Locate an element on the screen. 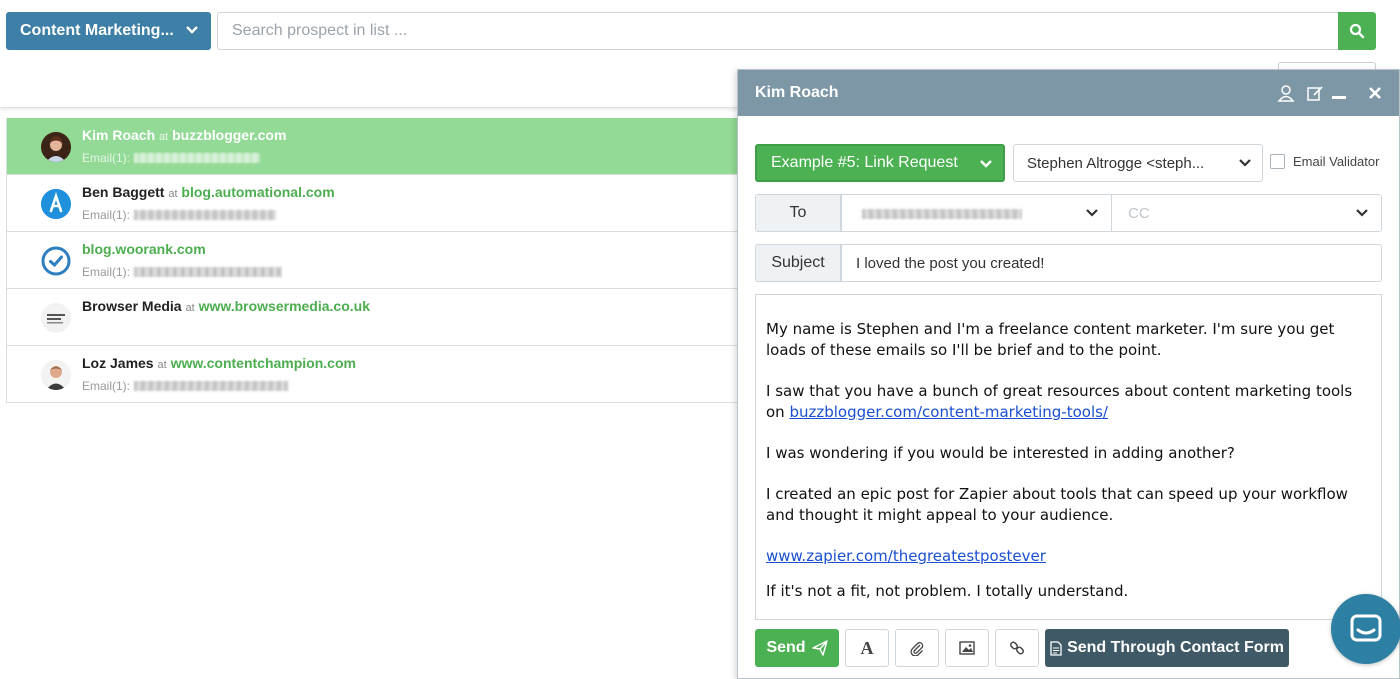 The width and height of the screenshot is (1400, 679). format-text-icon: A is located at coordinates (867, 647).